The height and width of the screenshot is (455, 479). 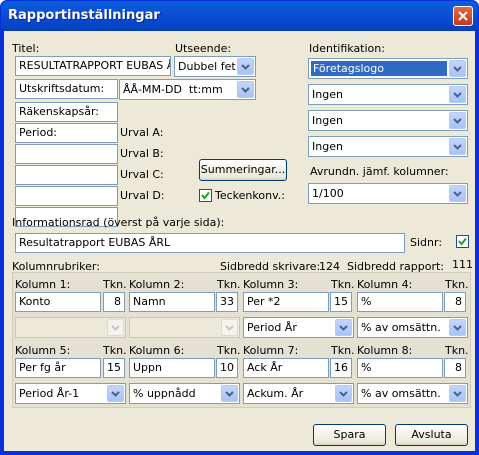 I want to click on column-7-select: Ackum. År, so click(x=298, y=393).